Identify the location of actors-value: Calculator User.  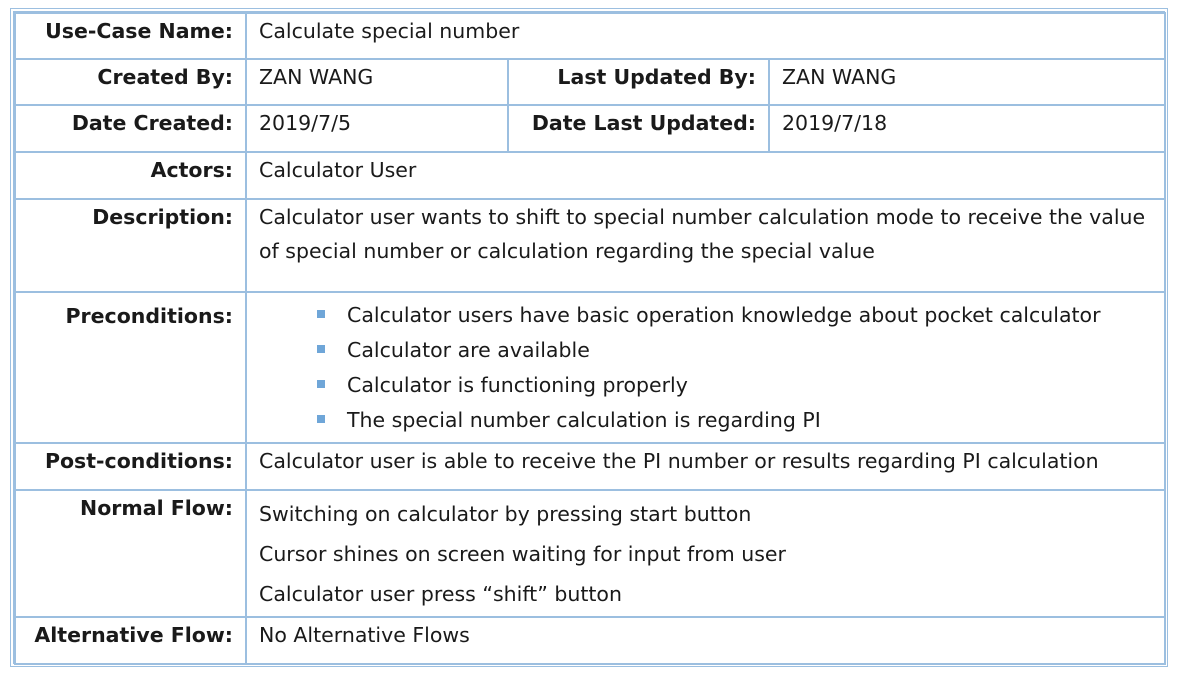
(705, 175).